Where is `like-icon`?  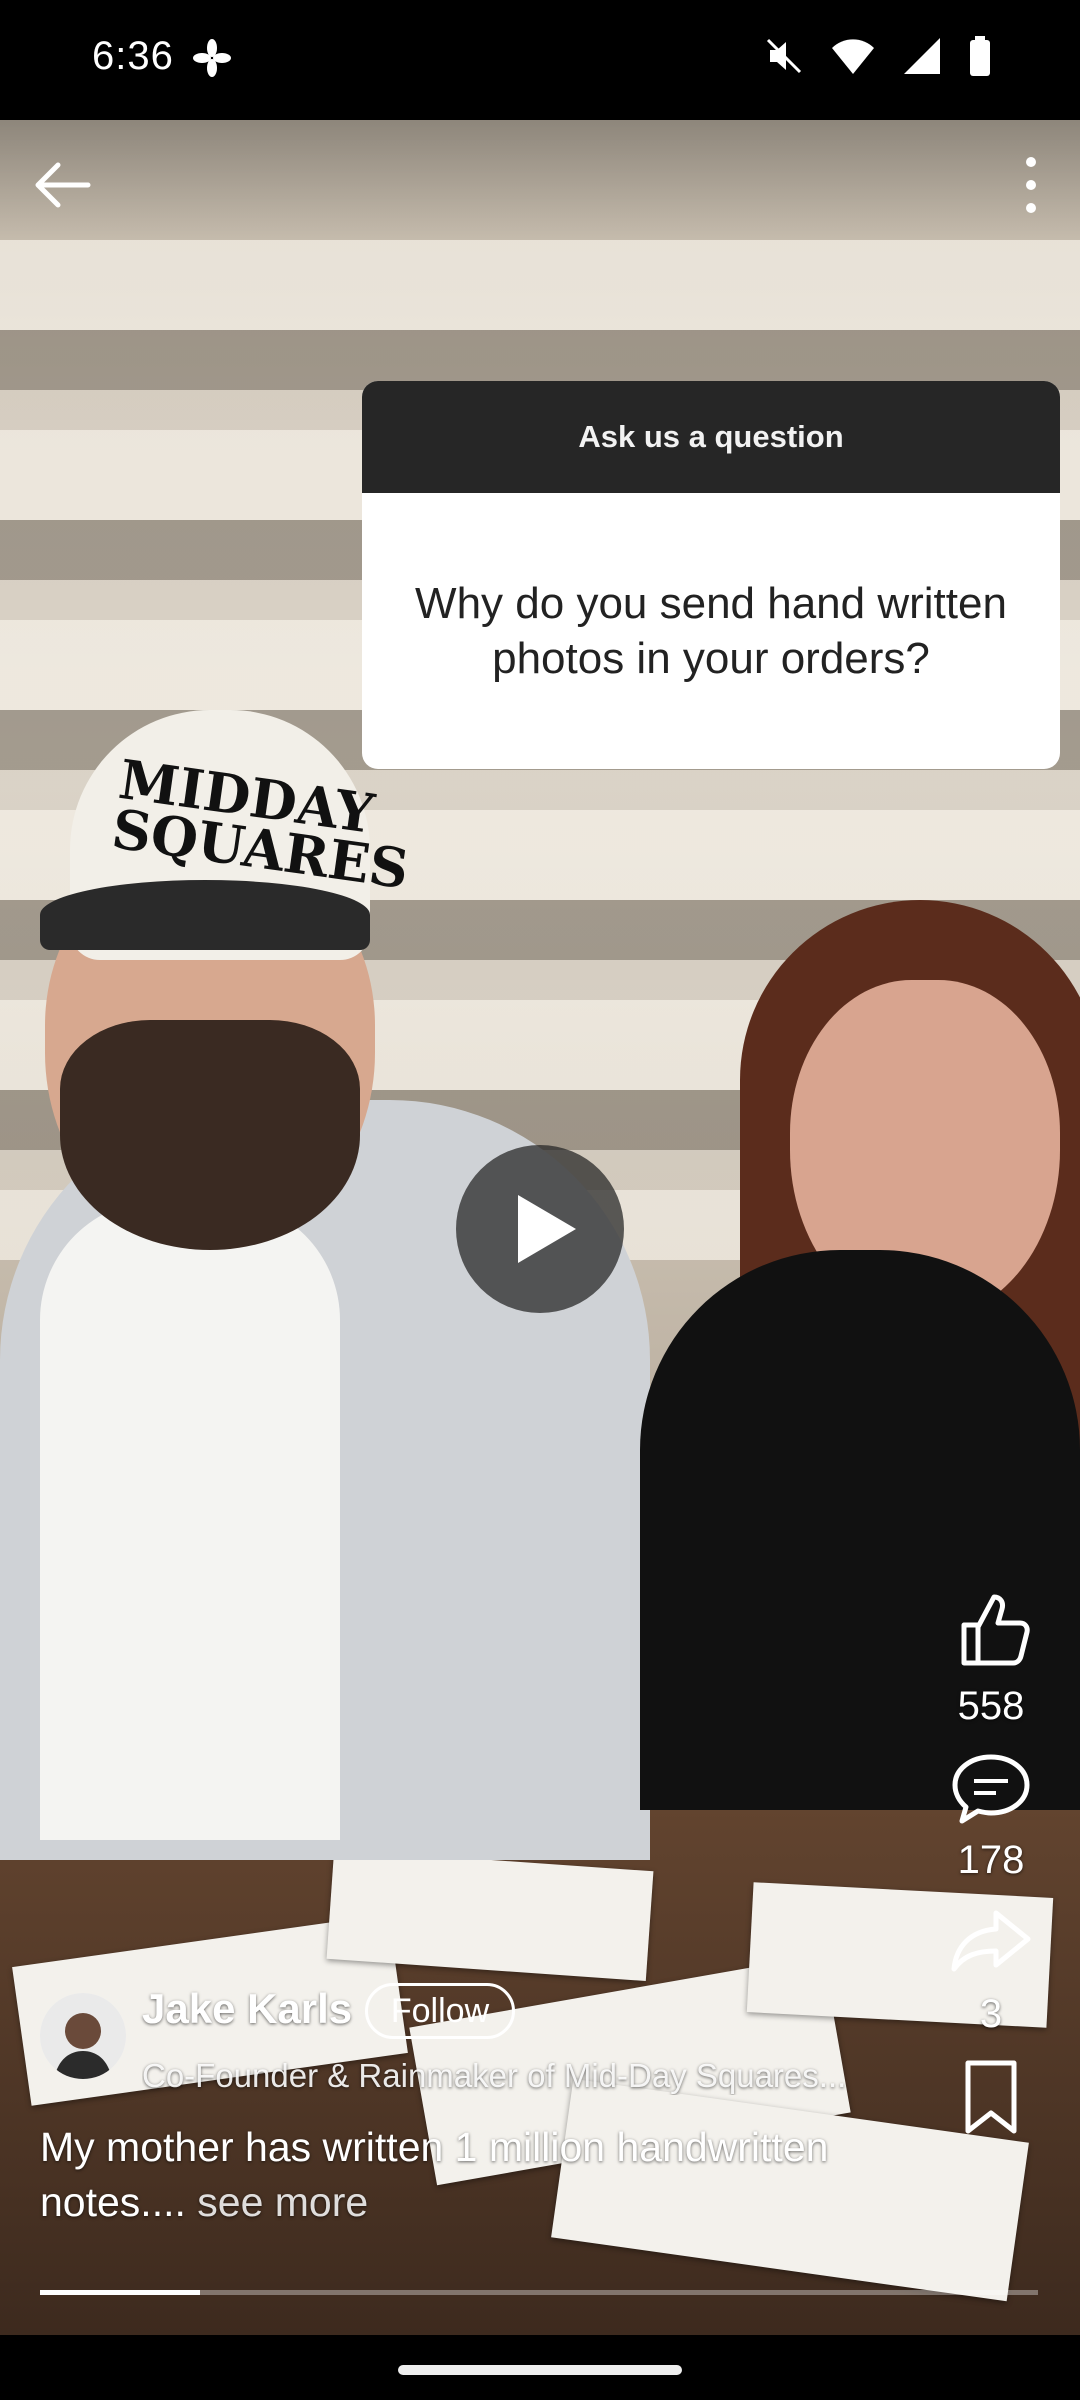 like-icon is located at coordinates (995, 1630).